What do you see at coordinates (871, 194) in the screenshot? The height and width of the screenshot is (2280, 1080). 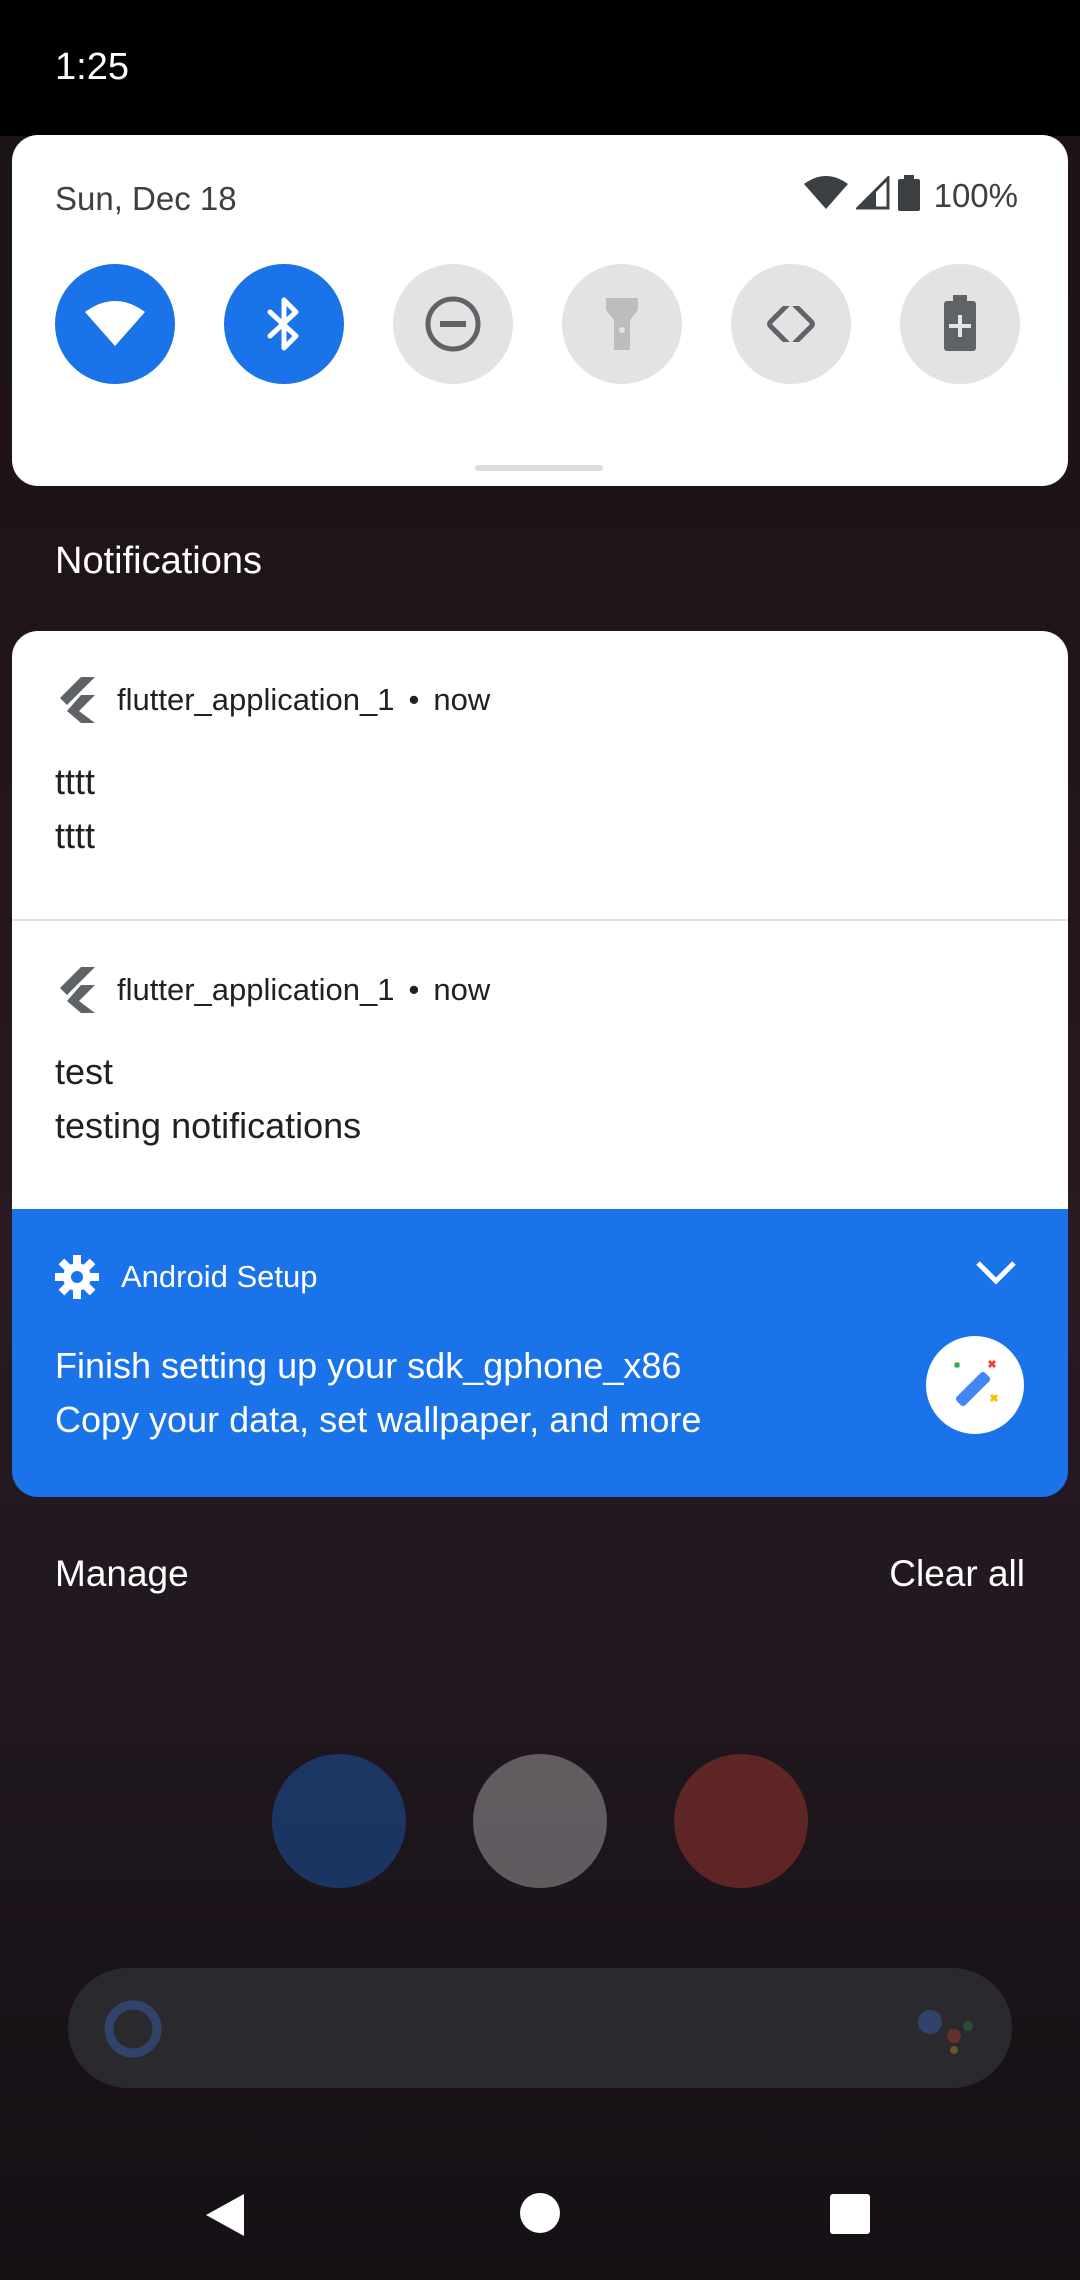 I see `cell-signal-icon` at bounding box center [871, 194].